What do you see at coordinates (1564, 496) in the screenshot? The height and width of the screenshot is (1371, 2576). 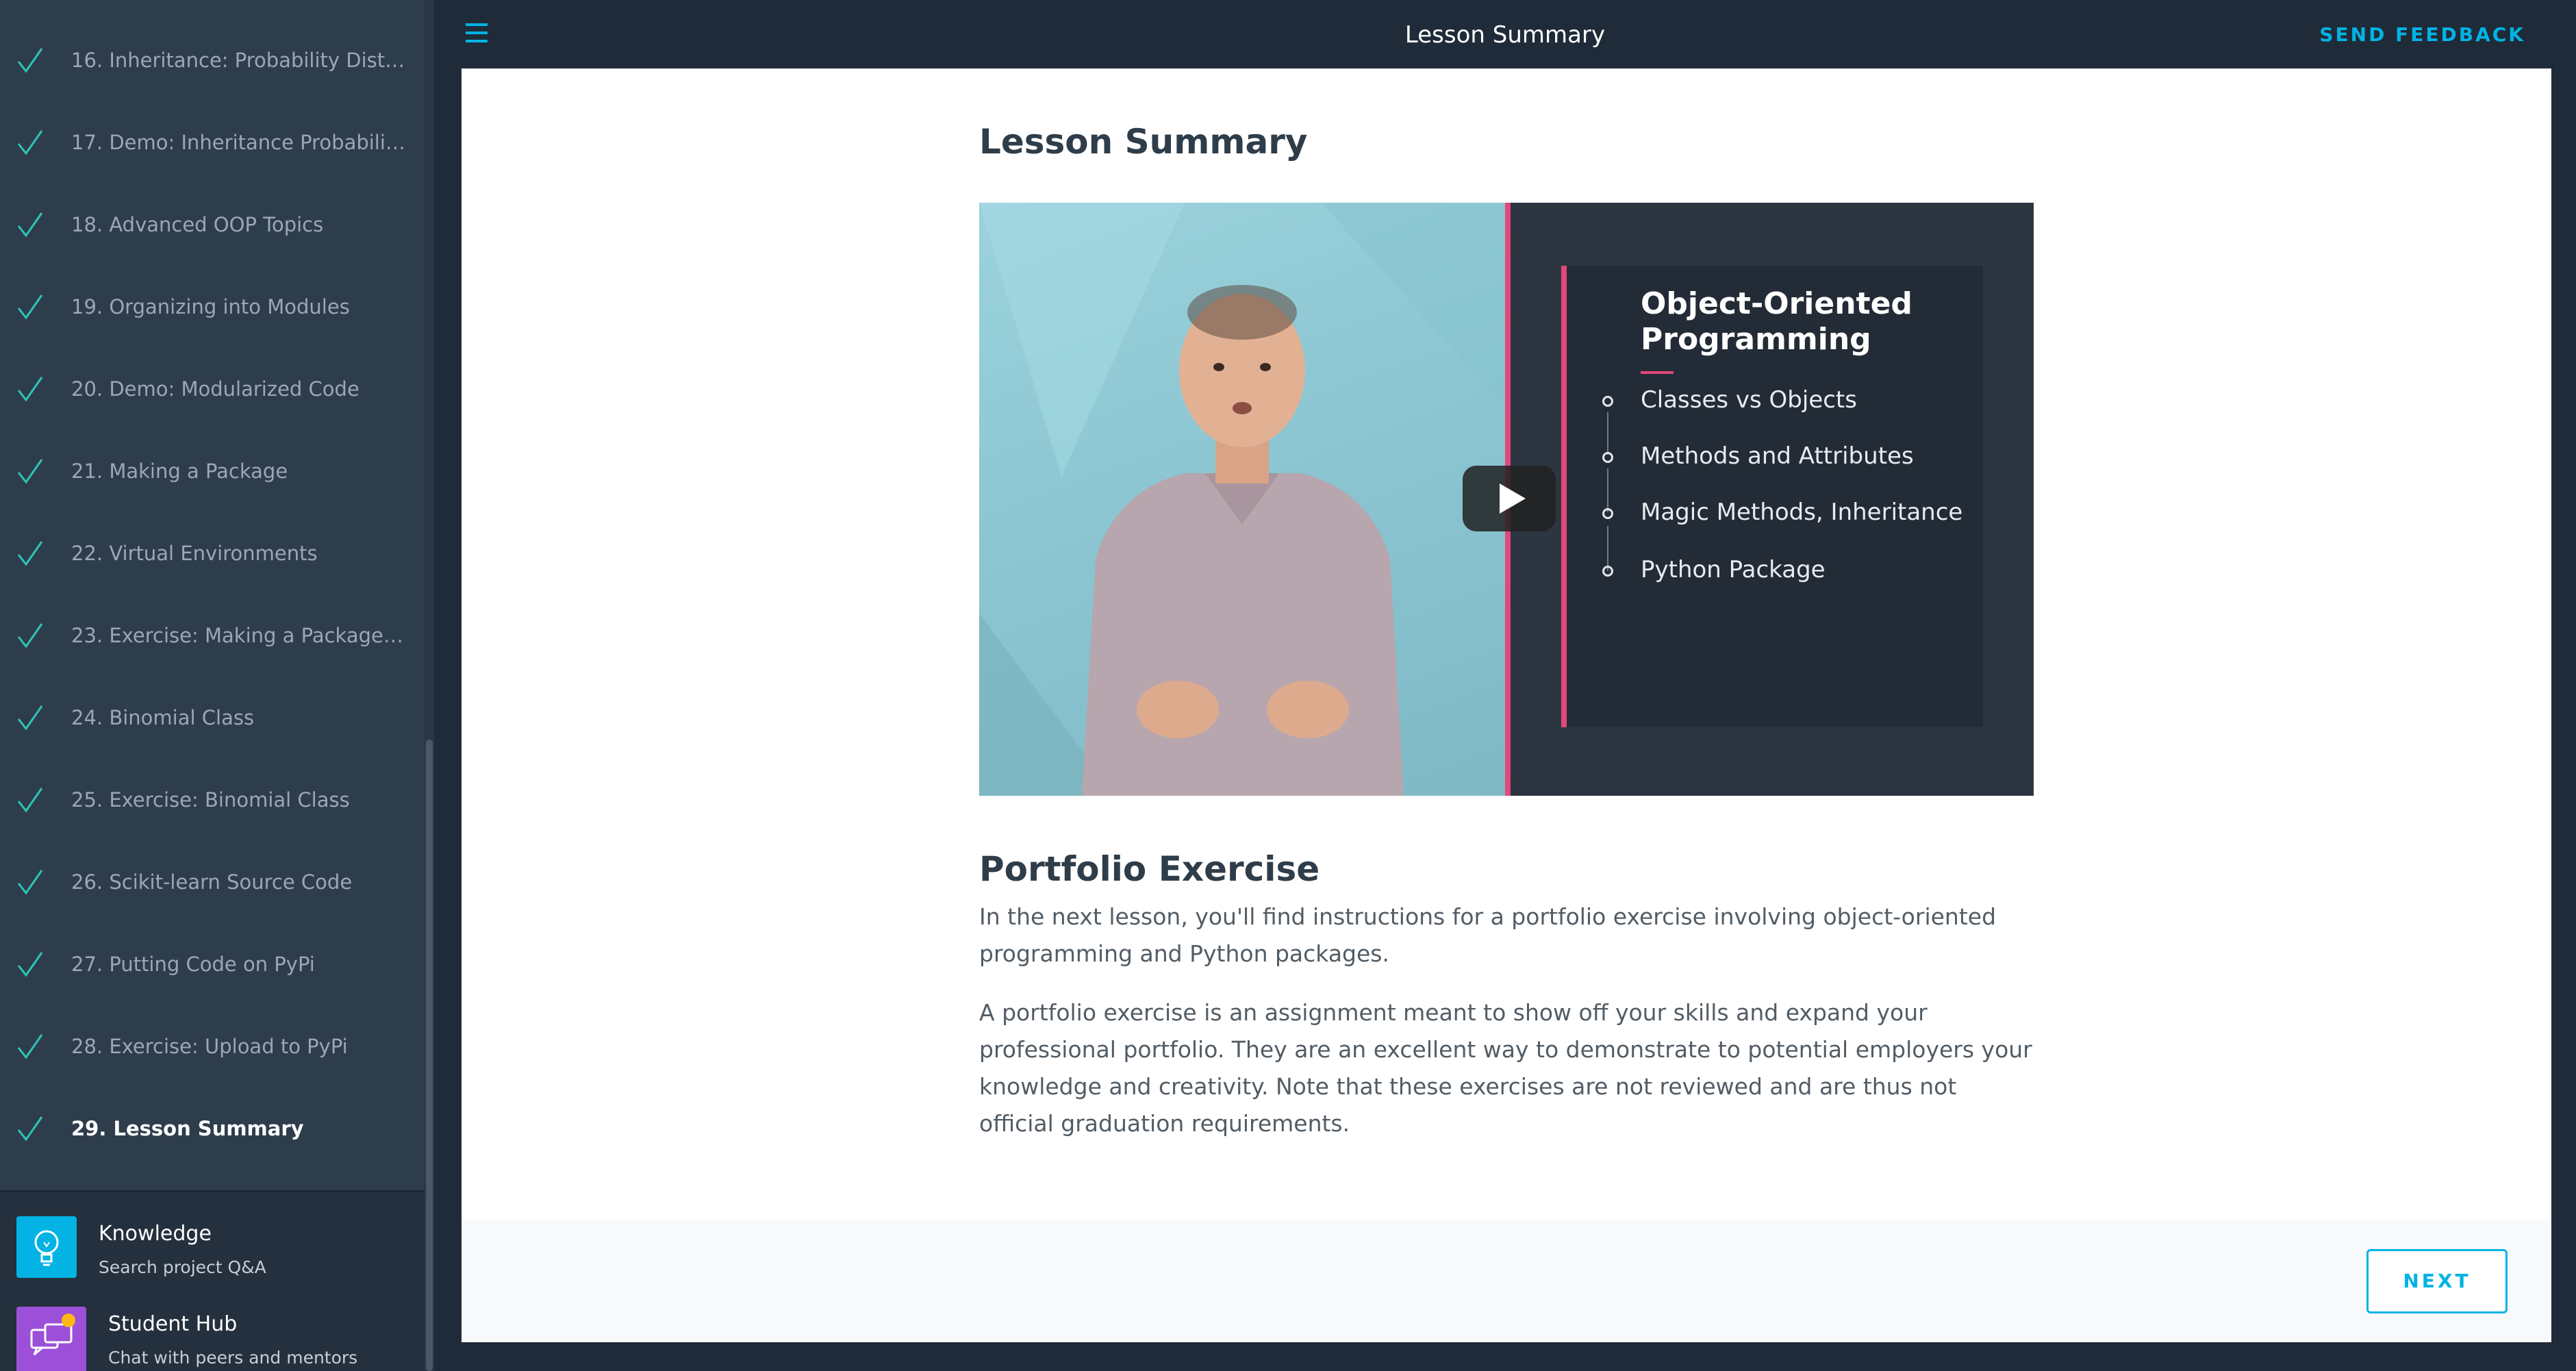 I see `slide-accent-bar` at bounding box center [1564, 496].